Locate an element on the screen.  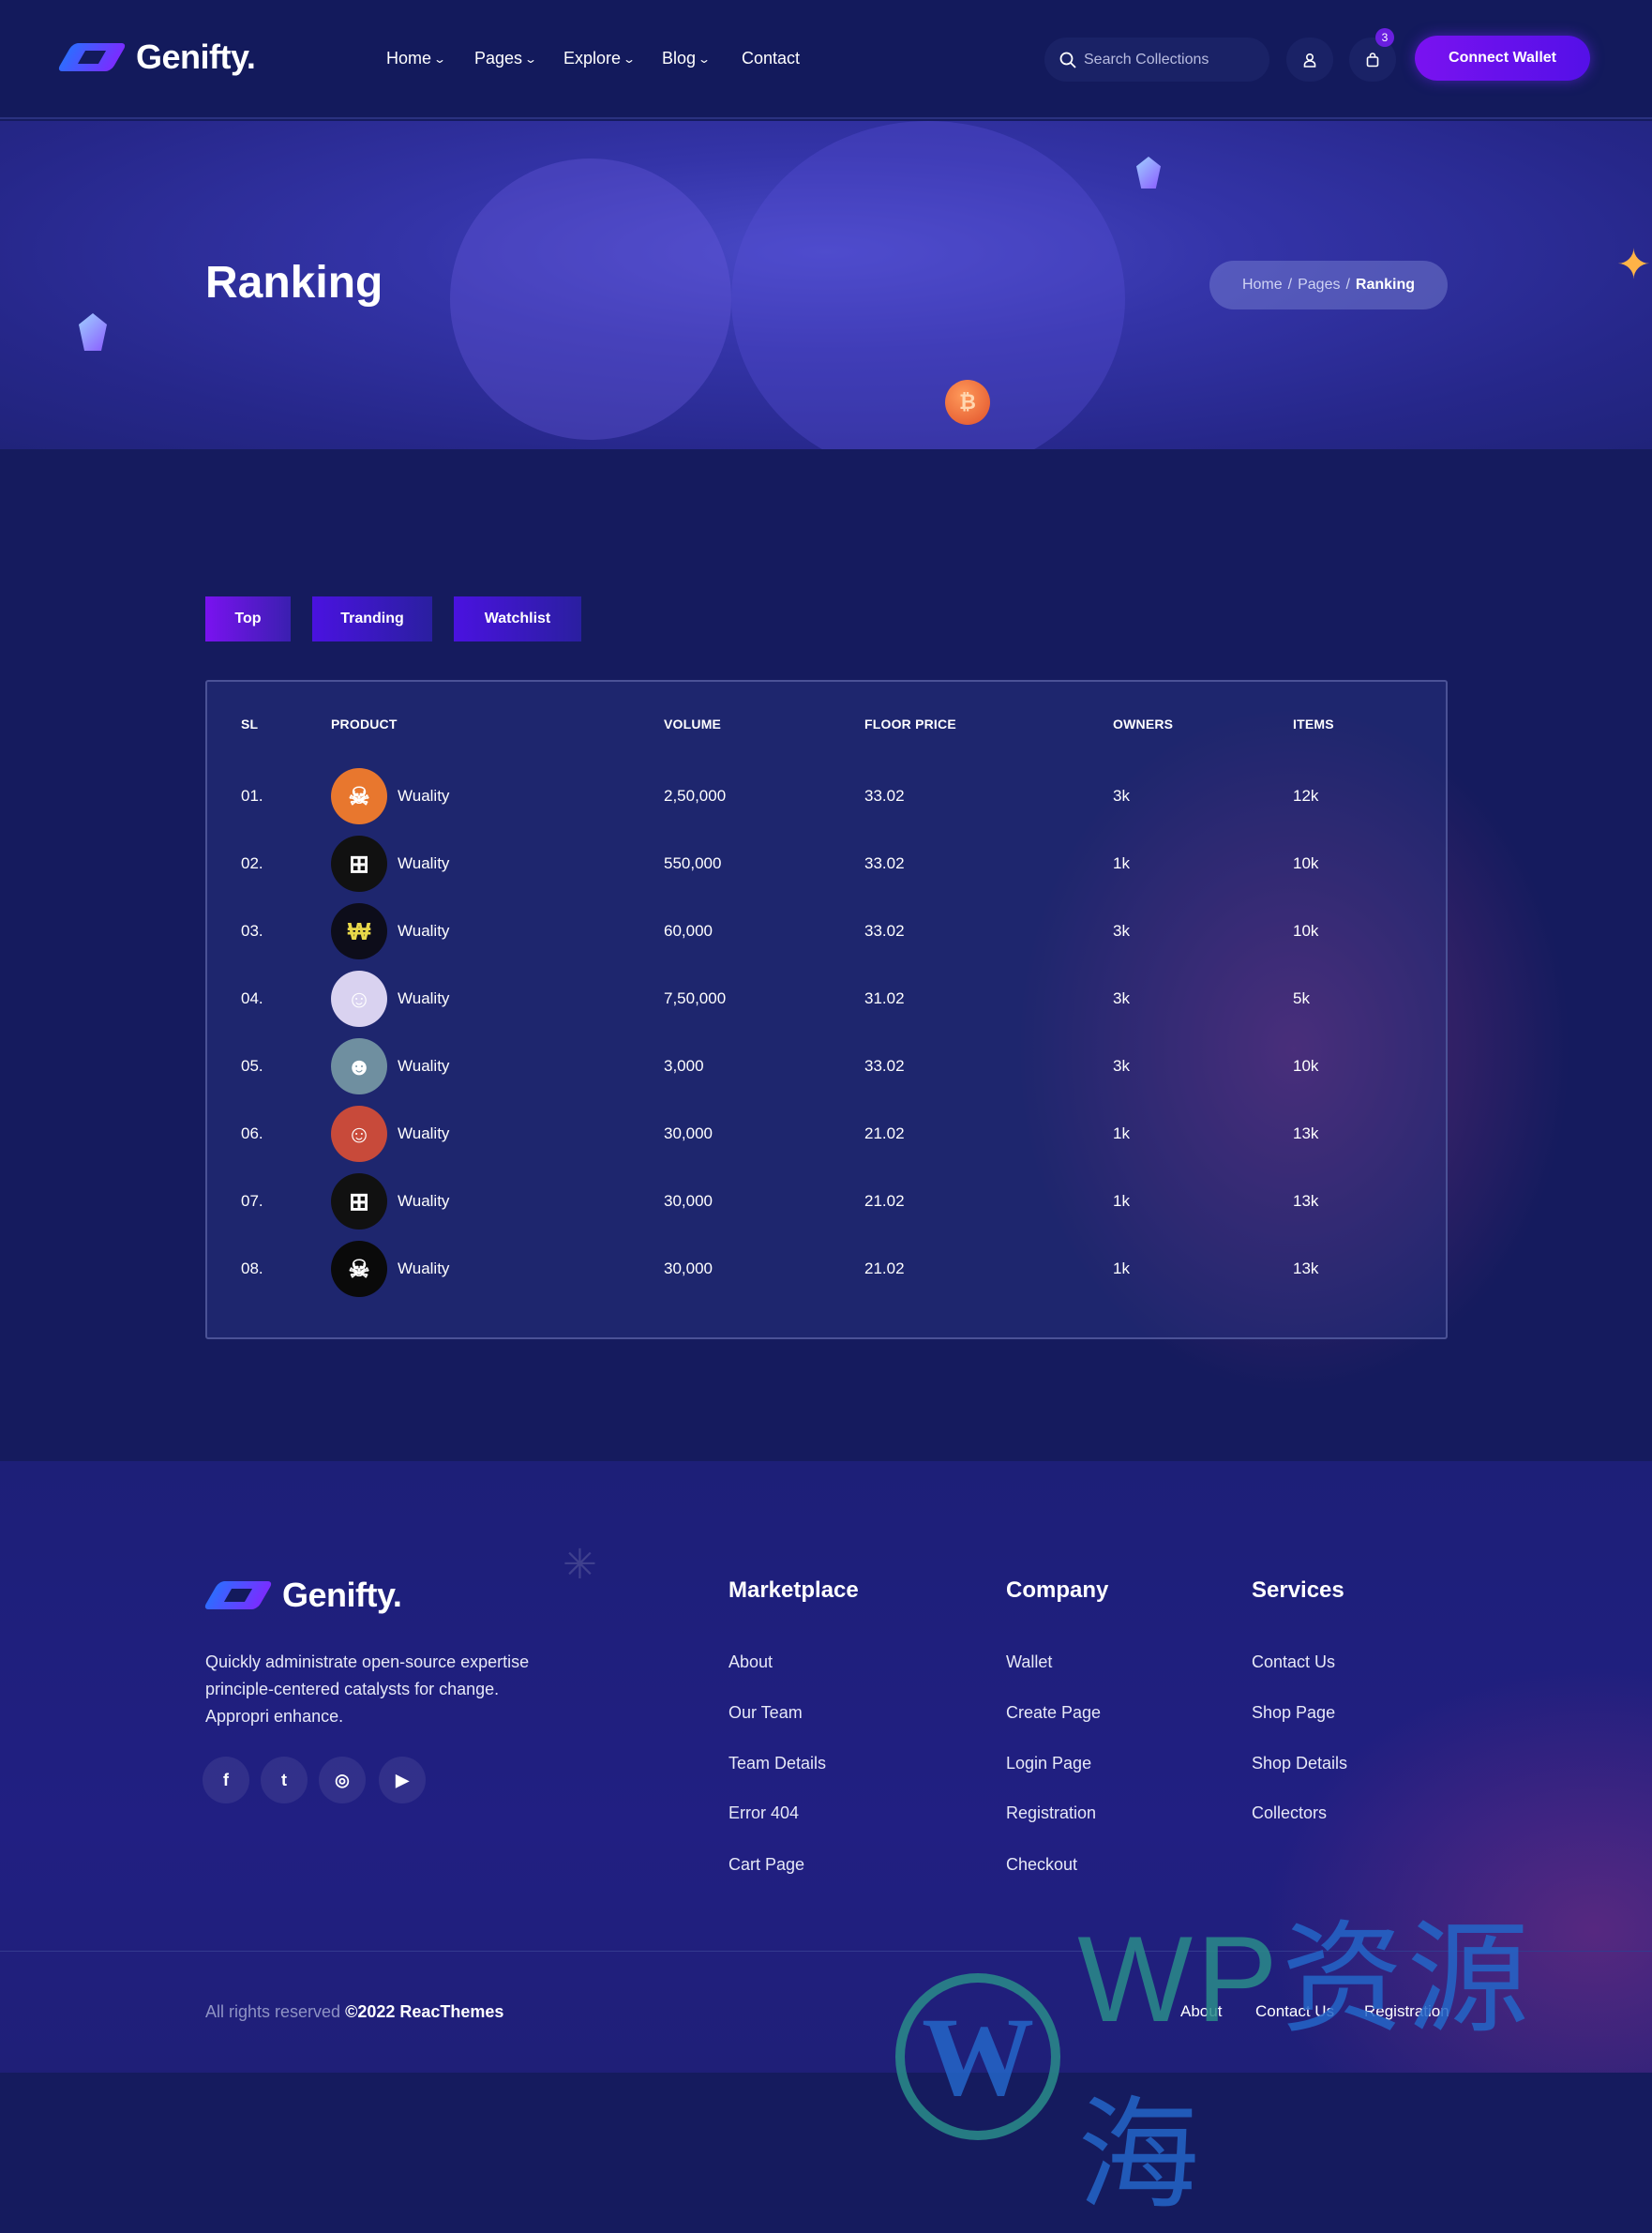
youtube-icon: ▶ is located at coordinates (402, 1780).